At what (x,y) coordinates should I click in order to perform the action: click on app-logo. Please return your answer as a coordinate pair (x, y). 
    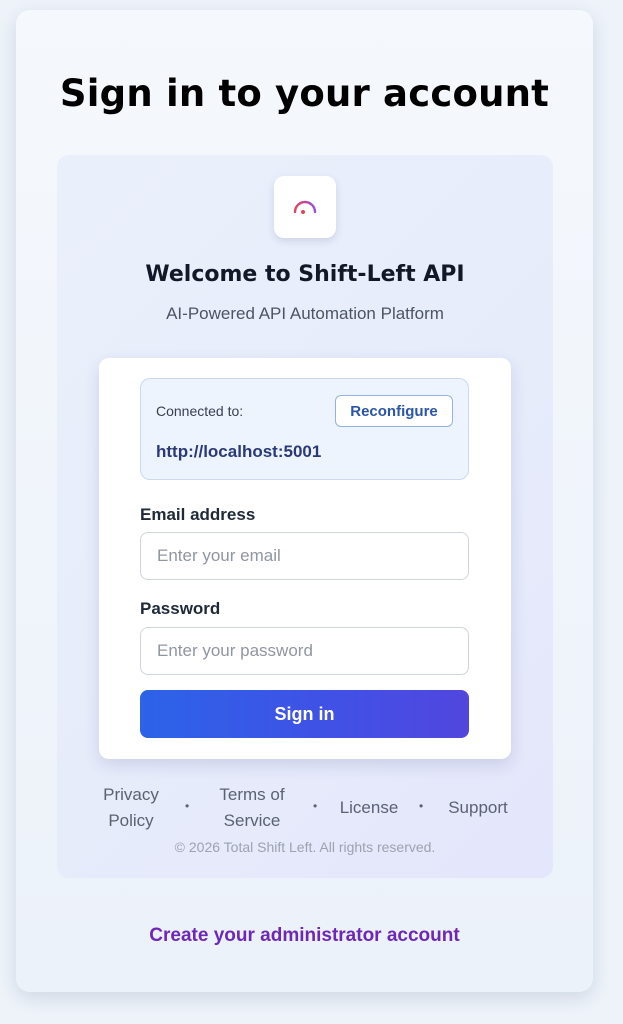
    Looking at the image, I should click on (305, 207).